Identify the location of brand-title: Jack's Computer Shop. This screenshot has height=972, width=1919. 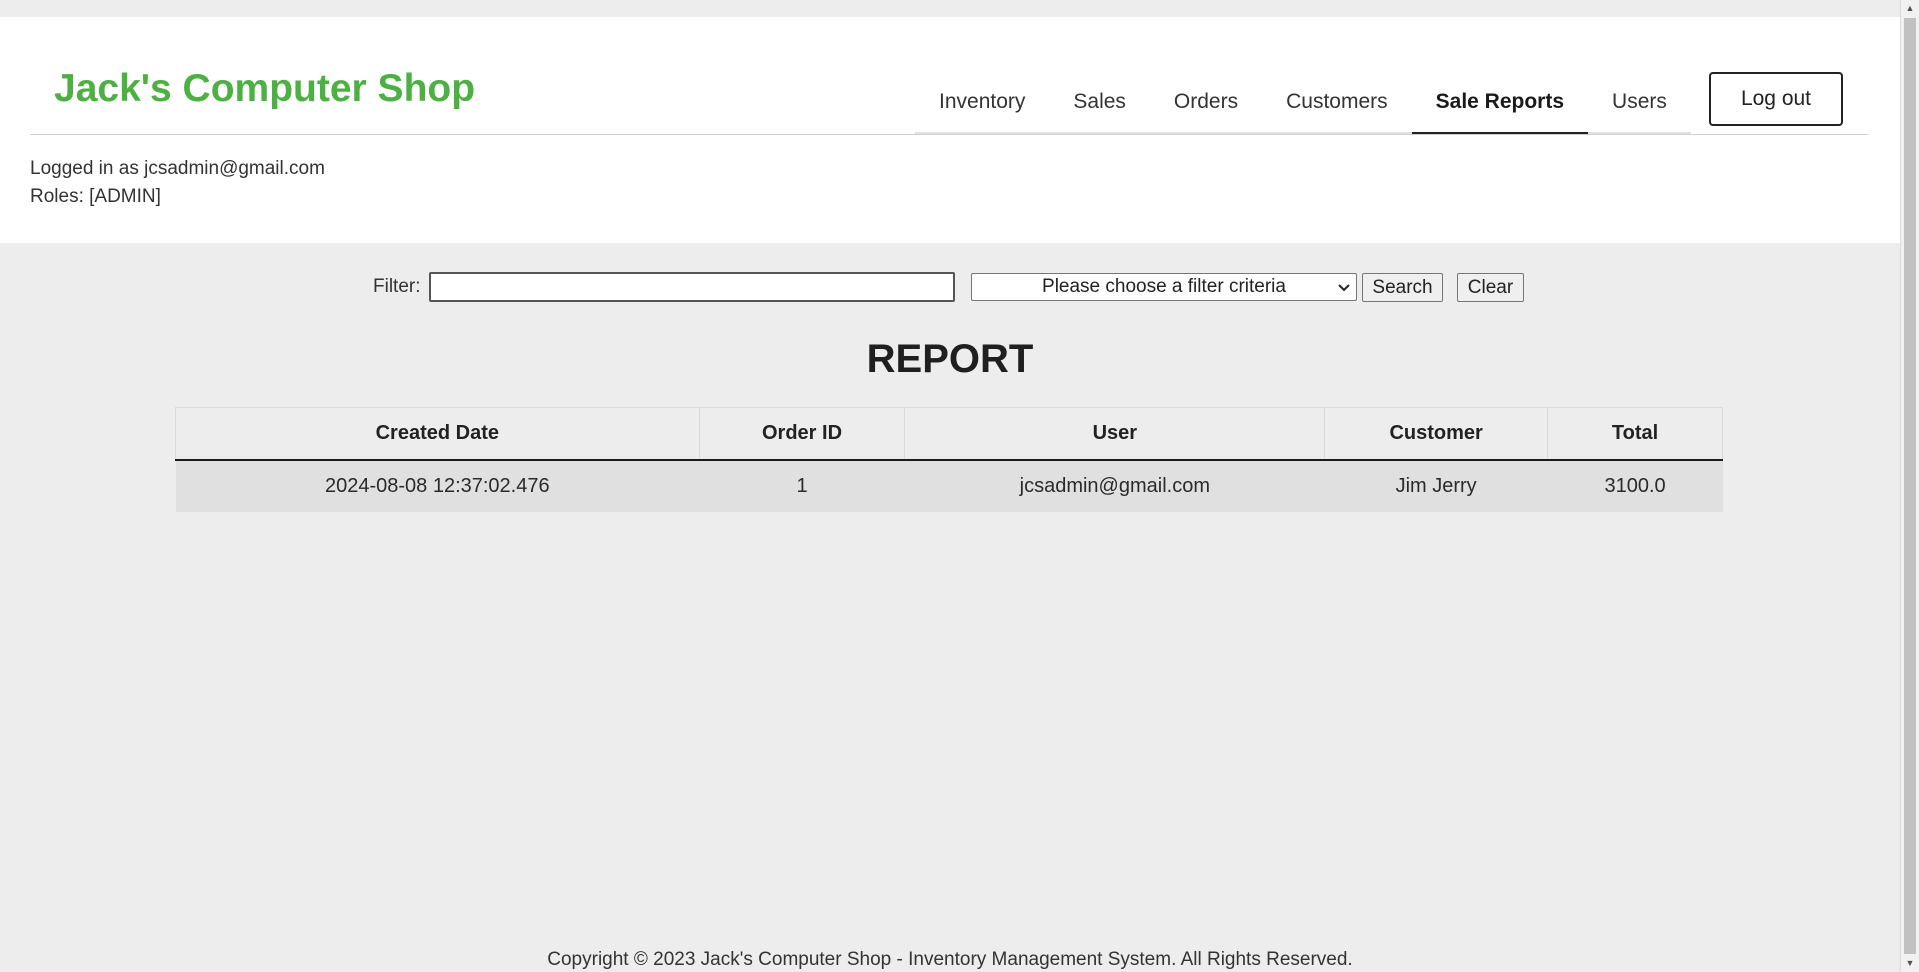
(264, 89).